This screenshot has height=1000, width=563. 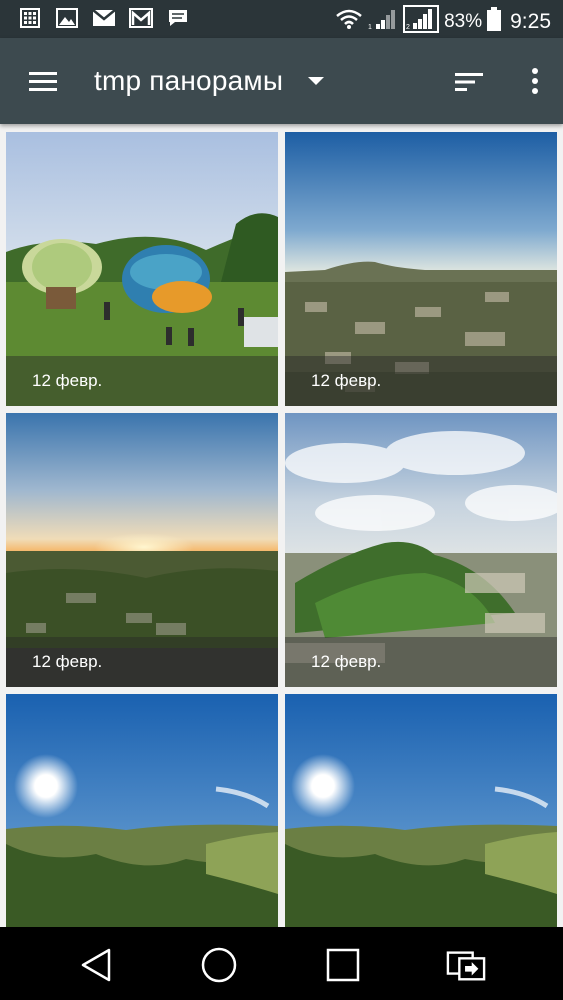 I want to click on status-bar: 1 2 83% 9:25, so click(x=281, y=19).